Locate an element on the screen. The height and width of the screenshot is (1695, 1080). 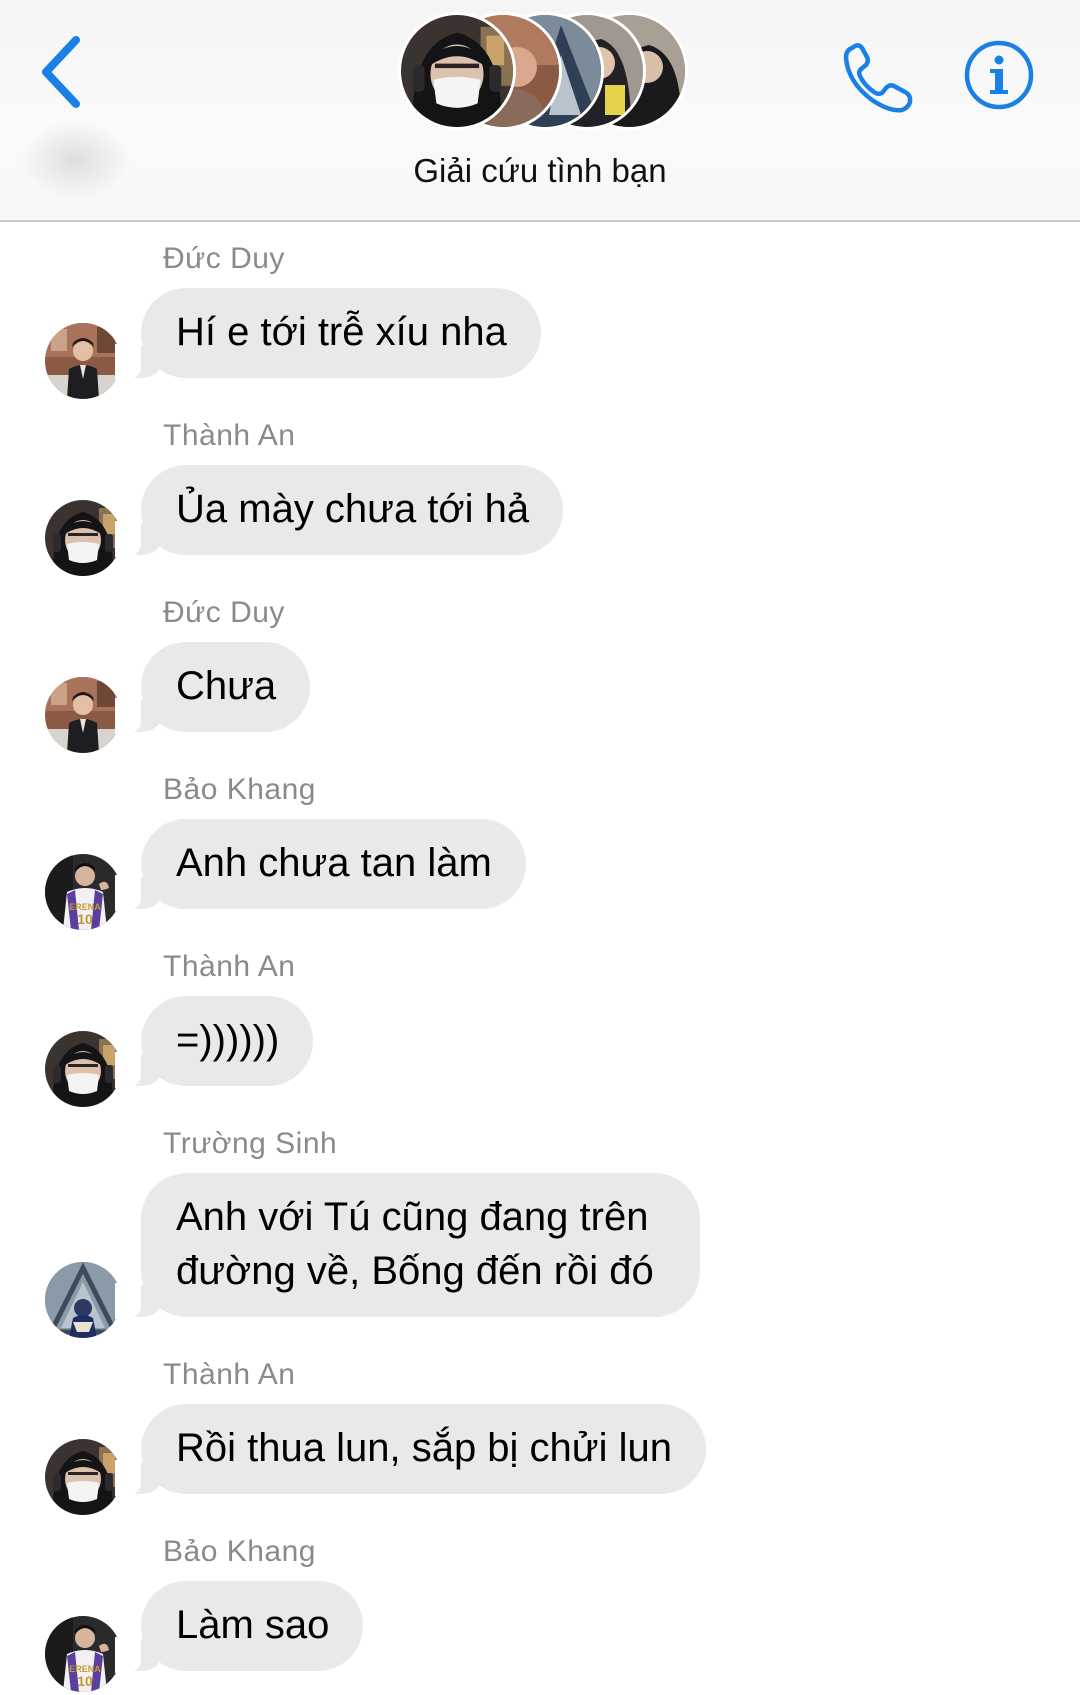
message-bubble: =)))))) is located at coordinates (214, 1042).